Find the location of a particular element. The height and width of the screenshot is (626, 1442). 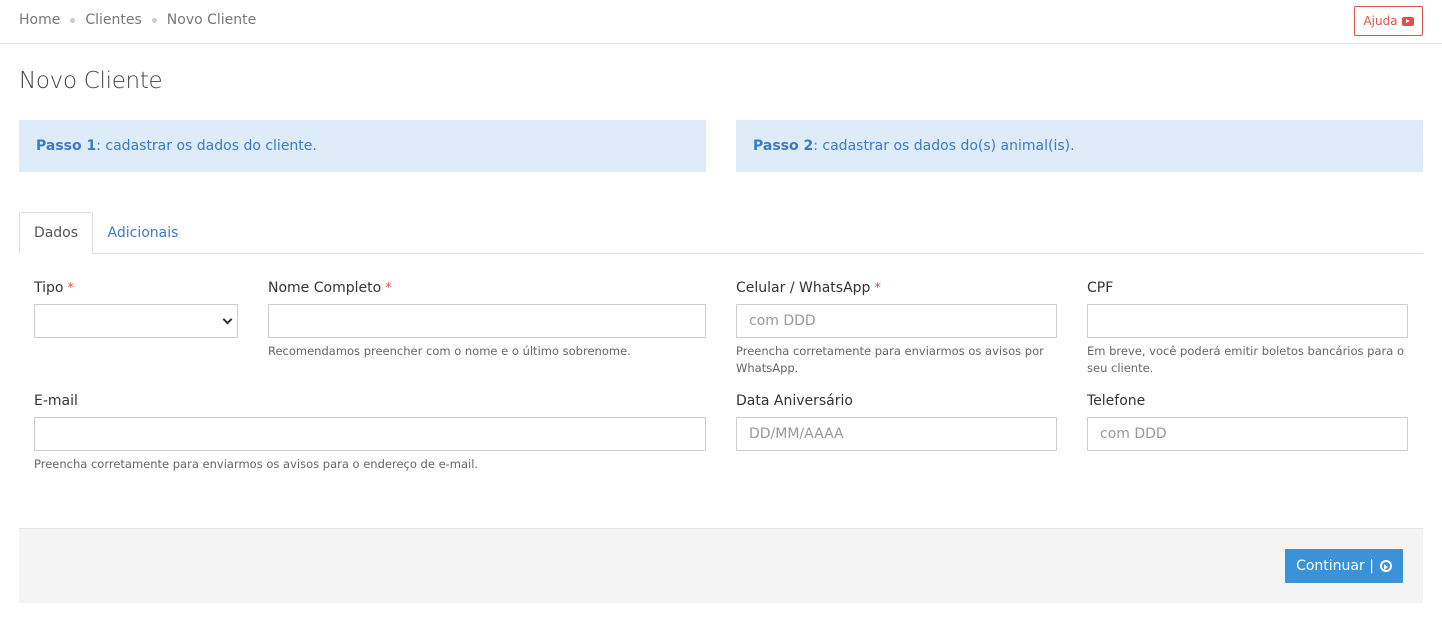

breadcrumb: Home Clientes Novo Cliente is located at coordinates (137, 20).